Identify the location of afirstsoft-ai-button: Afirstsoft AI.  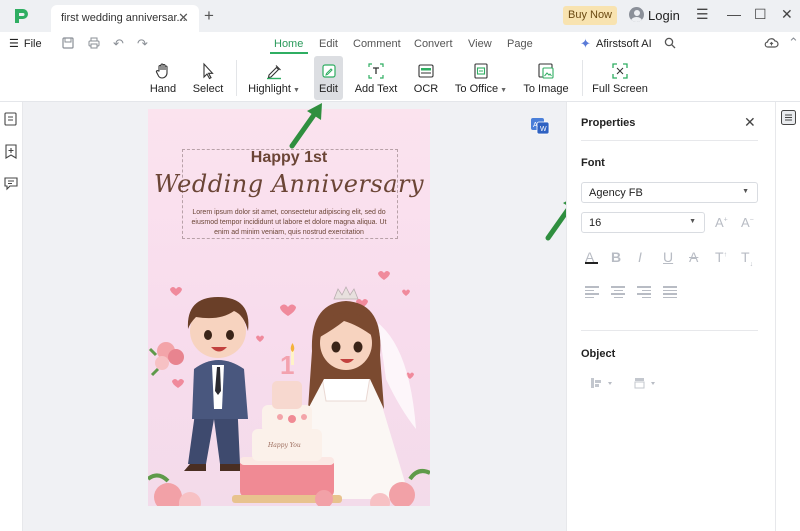
(624, 44).